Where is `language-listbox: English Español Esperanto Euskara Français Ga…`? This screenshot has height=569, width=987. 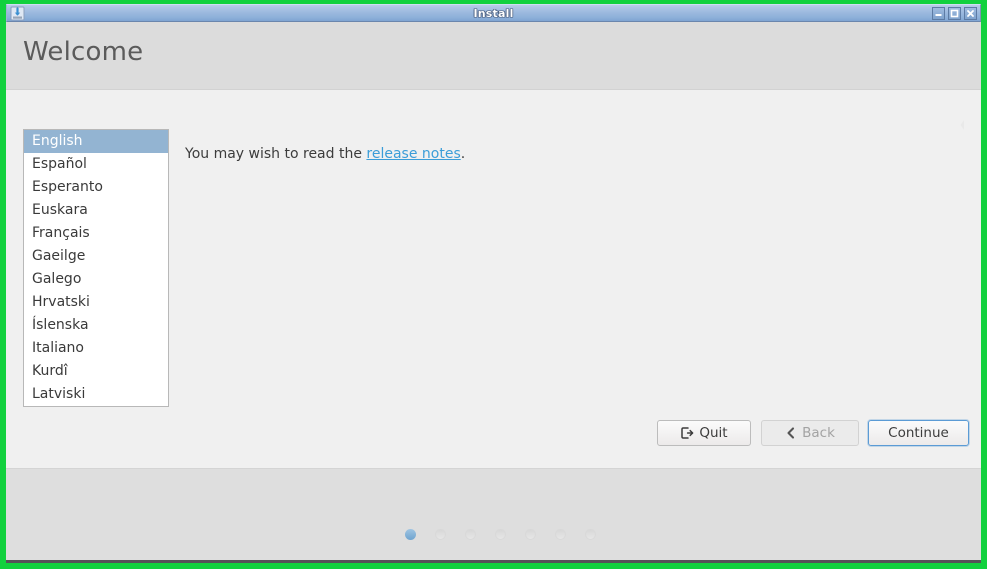 language-listbox: English Español Esperanto Euskara Français Ga… is located at coordinates (96, 268).